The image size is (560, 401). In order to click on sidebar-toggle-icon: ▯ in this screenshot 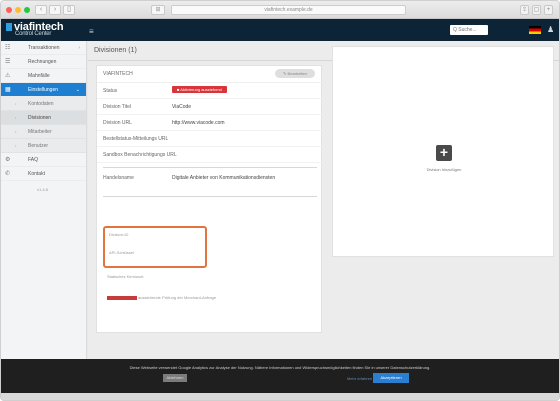, I will do `click(69, 10)`.